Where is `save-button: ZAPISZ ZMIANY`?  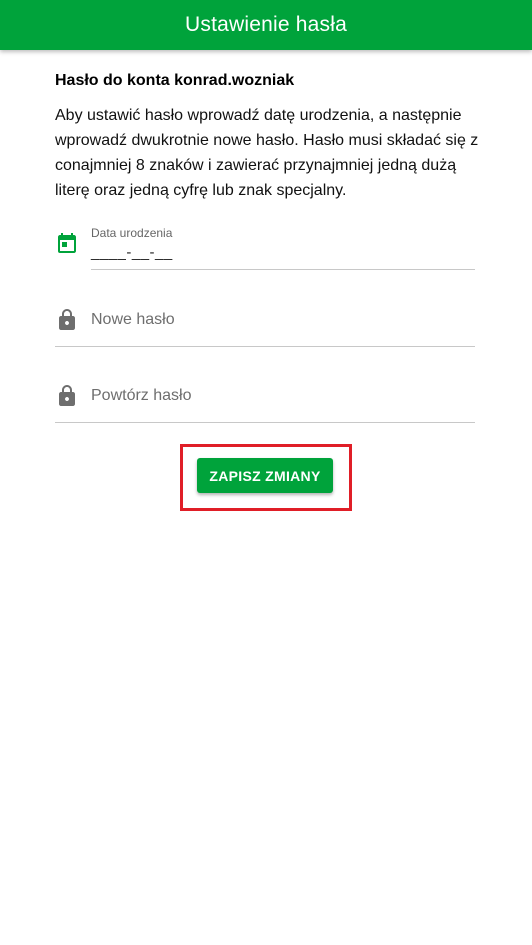 save-button: ZAPISZ ZMIANY is located at coordinates (265, 475).